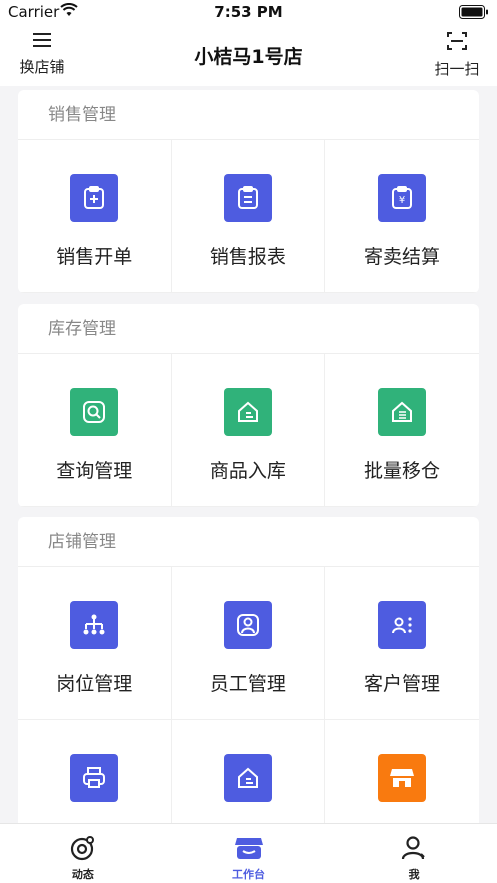 Image resolution: width=497 pixels, height=883 pixels. What do you see at coordinates (94, 257) in the screenshot?
I see `item-label: 销售开单` at bounding box center [94, 257].